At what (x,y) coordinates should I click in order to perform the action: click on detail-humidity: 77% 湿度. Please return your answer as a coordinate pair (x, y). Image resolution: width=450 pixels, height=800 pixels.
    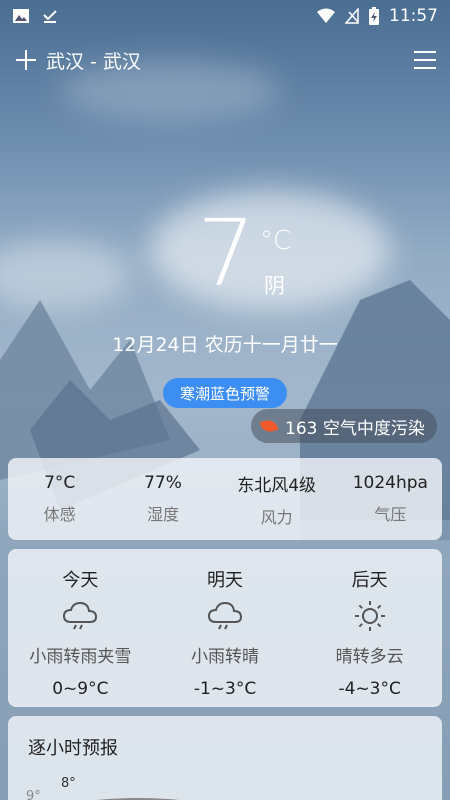
    Looking at the image, I should click on (162, 499).